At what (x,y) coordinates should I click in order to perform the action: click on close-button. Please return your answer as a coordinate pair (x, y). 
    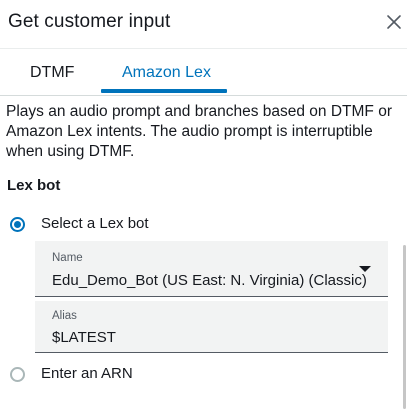
    Looking at the image, I should click on (394, 22).